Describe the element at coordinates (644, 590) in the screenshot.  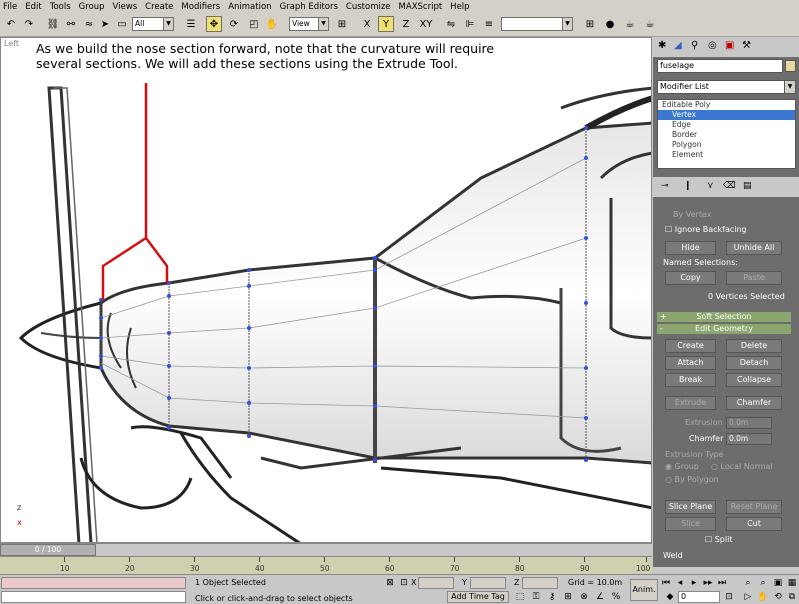
I see `animate-button: Anim.` at that location.